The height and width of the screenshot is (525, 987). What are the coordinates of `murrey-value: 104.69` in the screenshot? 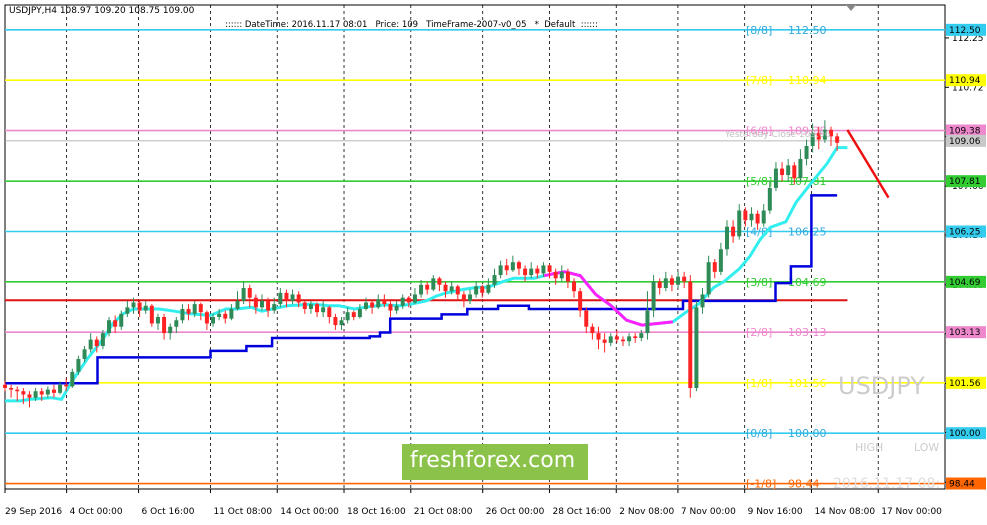 It's located at (807, 282).